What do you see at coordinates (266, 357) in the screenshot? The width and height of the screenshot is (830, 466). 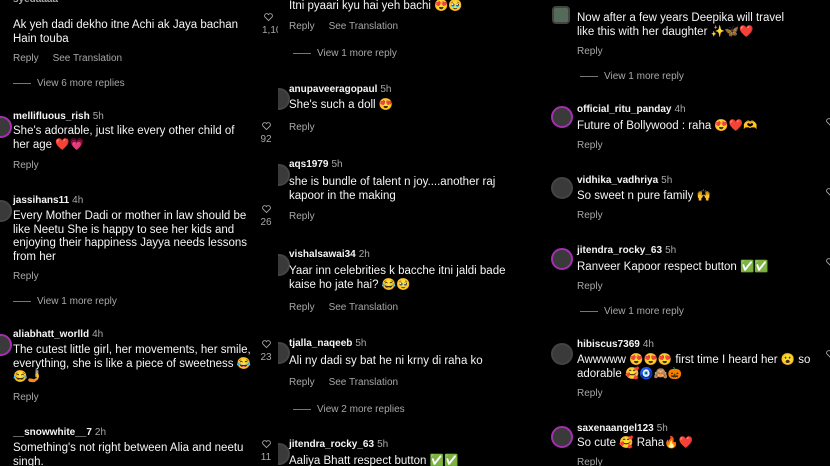 I see `like-count: 23` at bounding box center [266, 357].